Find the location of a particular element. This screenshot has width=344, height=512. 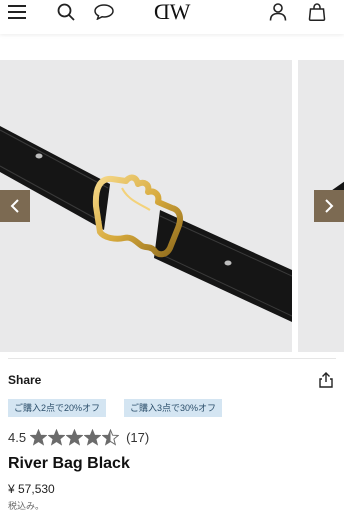

product-price: ¥ 57,530 is located at coordinates (31, 489).